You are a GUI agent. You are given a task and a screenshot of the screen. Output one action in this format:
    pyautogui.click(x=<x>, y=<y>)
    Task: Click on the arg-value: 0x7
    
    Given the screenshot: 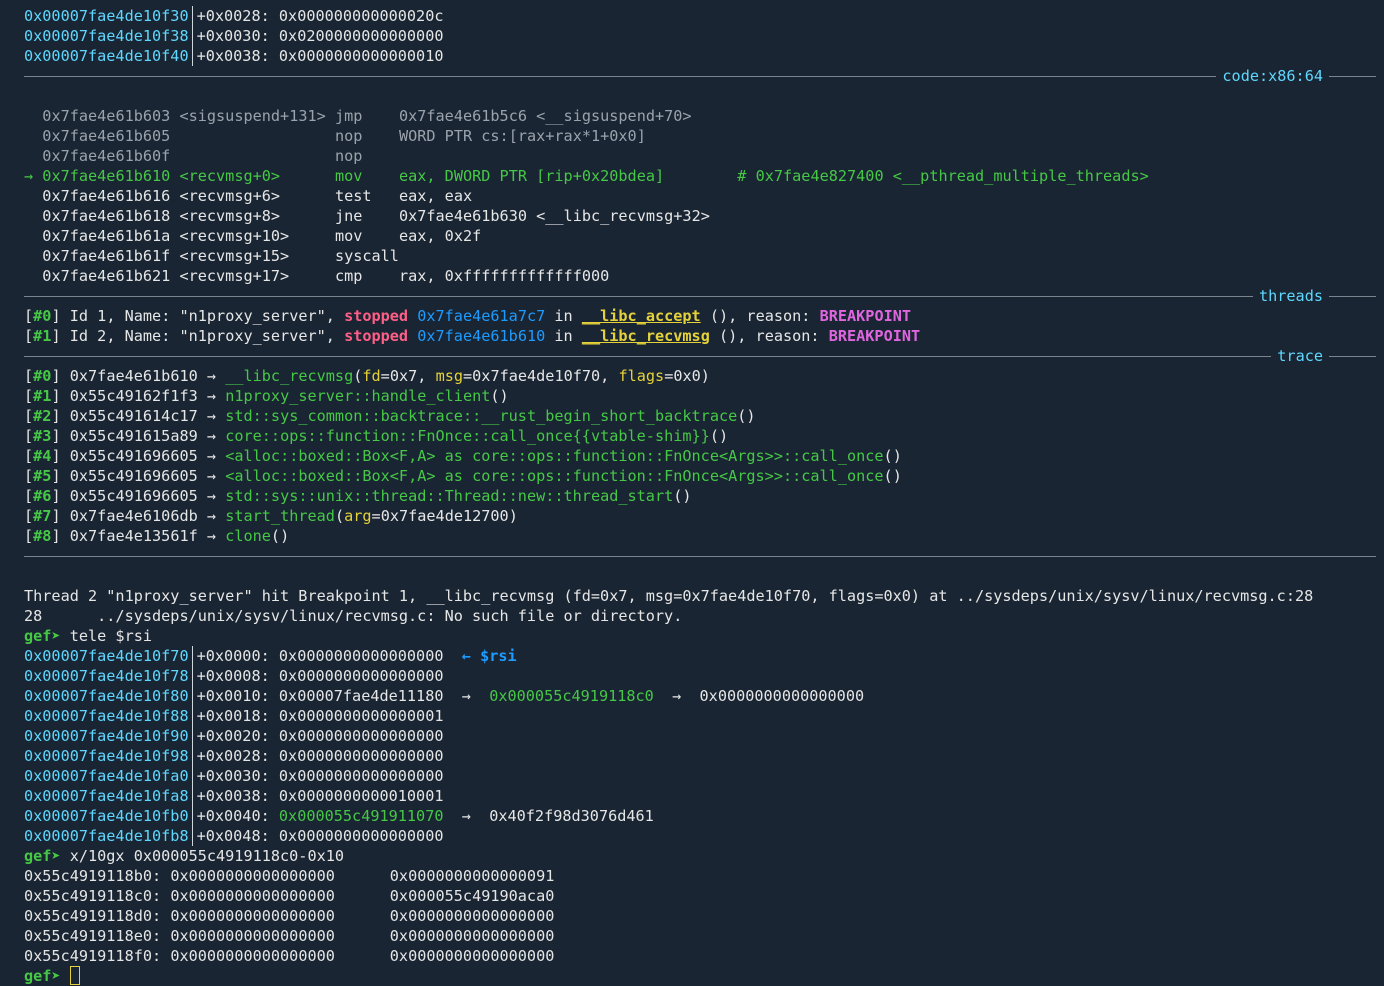 What is the action you would take?
    pyautogui.click(x=403, y=376)
    